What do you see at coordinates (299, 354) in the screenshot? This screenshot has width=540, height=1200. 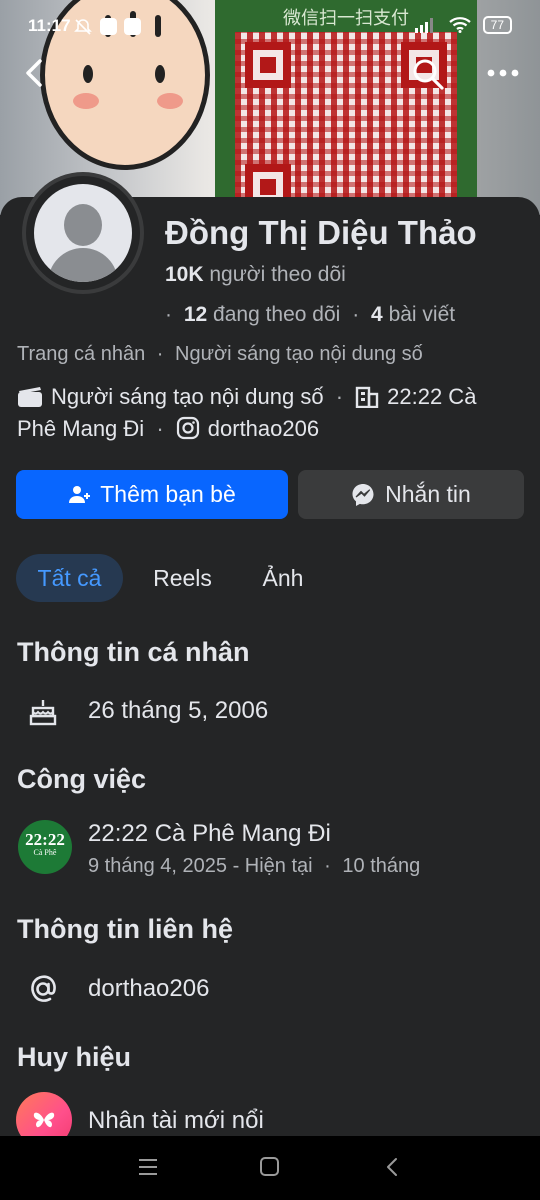 I see `profile-category: Người sáng tạo nội dung số` at bounding box center [299, 354].